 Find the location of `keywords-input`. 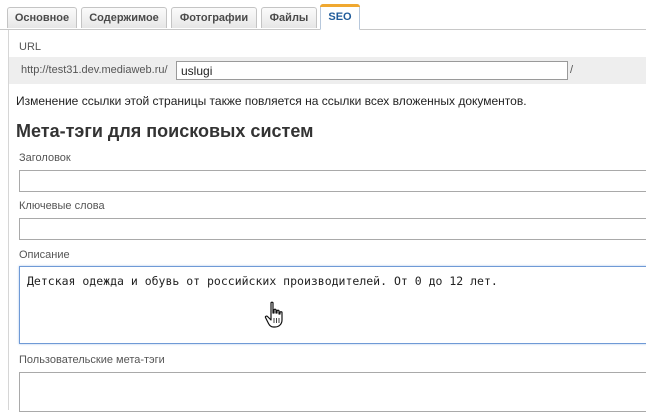

keywords-input is located at coordinates (332, 229).